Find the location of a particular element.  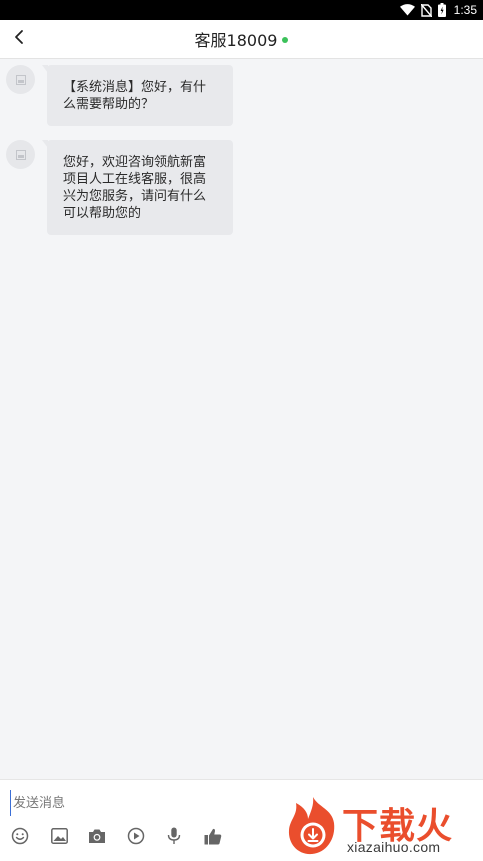

back-button is located at coordinates (19, 39).